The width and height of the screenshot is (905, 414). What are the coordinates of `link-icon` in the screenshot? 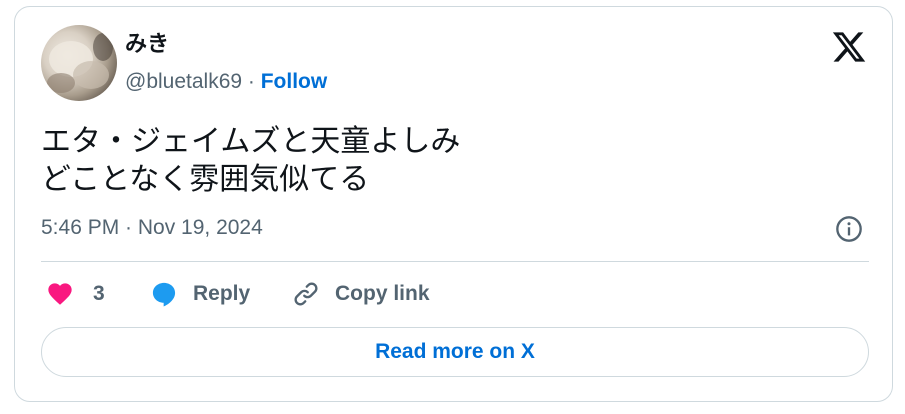 It's located at (306, 294).